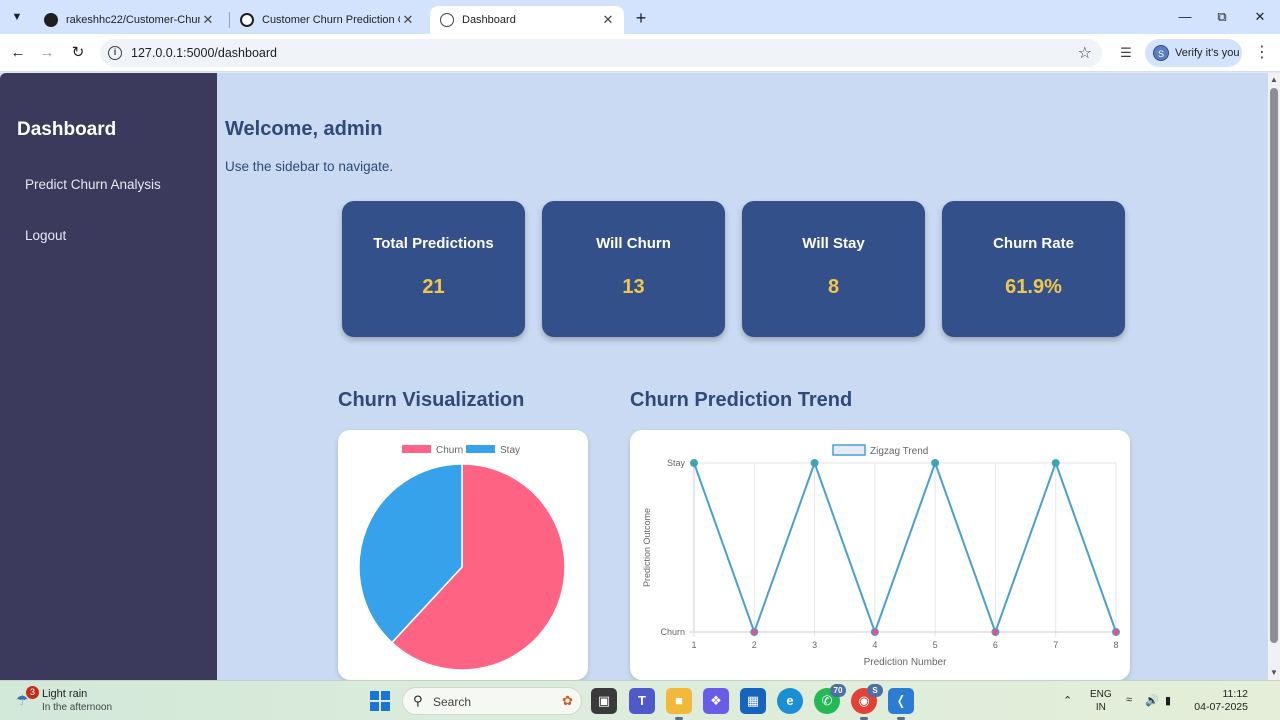 The height and width of the screenshot is (720, 1280). Describe the element at coordinates (1085, 53) in the screenshot. I see `bookmark-star-icon: ☆` at that location.